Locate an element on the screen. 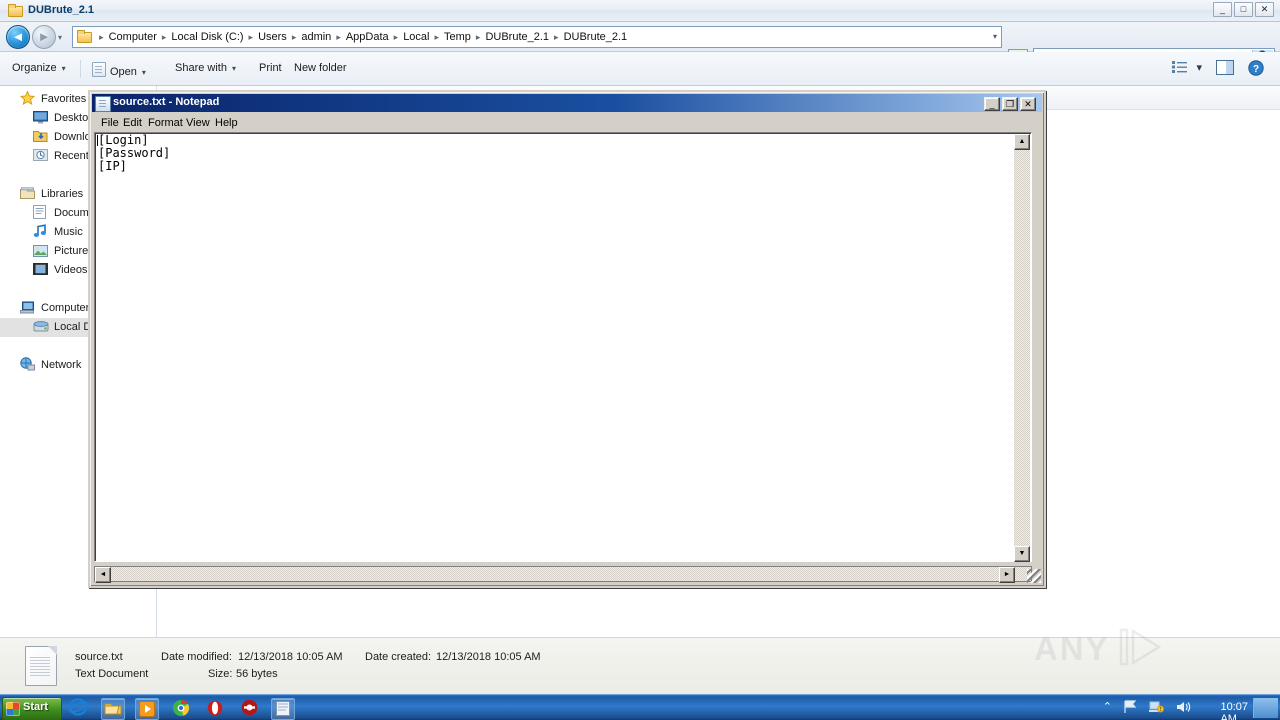 Image resolution: width=1280 pixels, height=720 pixels. nav-group-computer: Computer is located at coordinates (54, 308).